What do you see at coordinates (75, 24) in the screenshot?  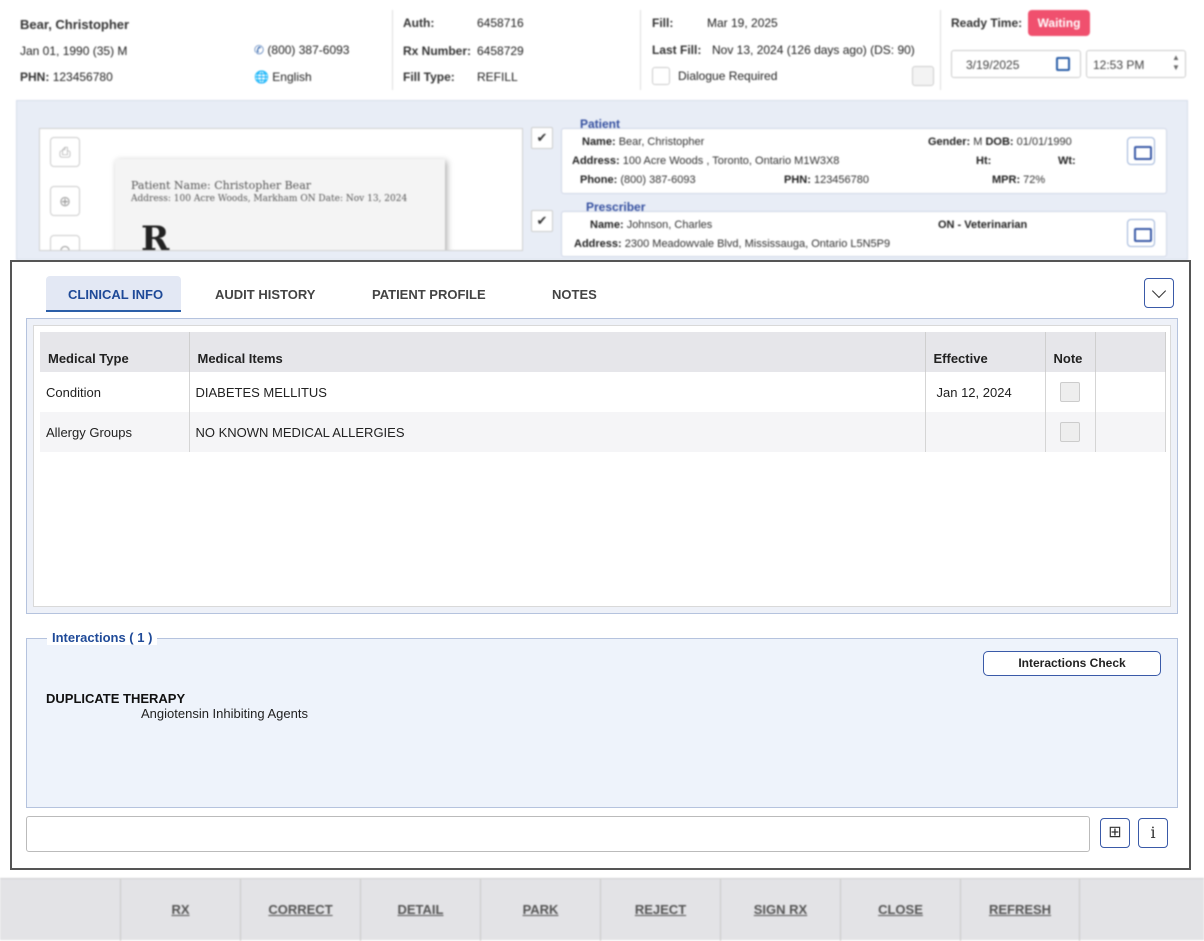 I see `patient-name: Bear, Christopher` at bounding box center [75, 24].